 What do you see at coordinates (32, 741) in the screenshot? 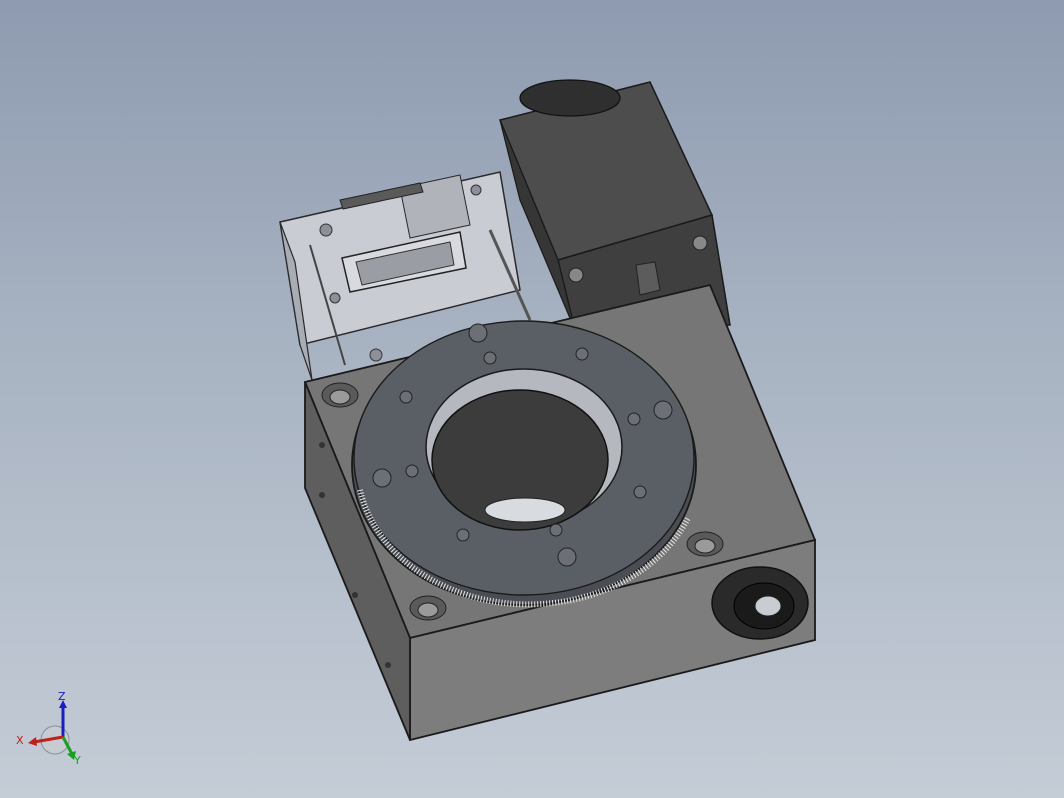
I see `x-axis-head` at bounding box center [32, 741].